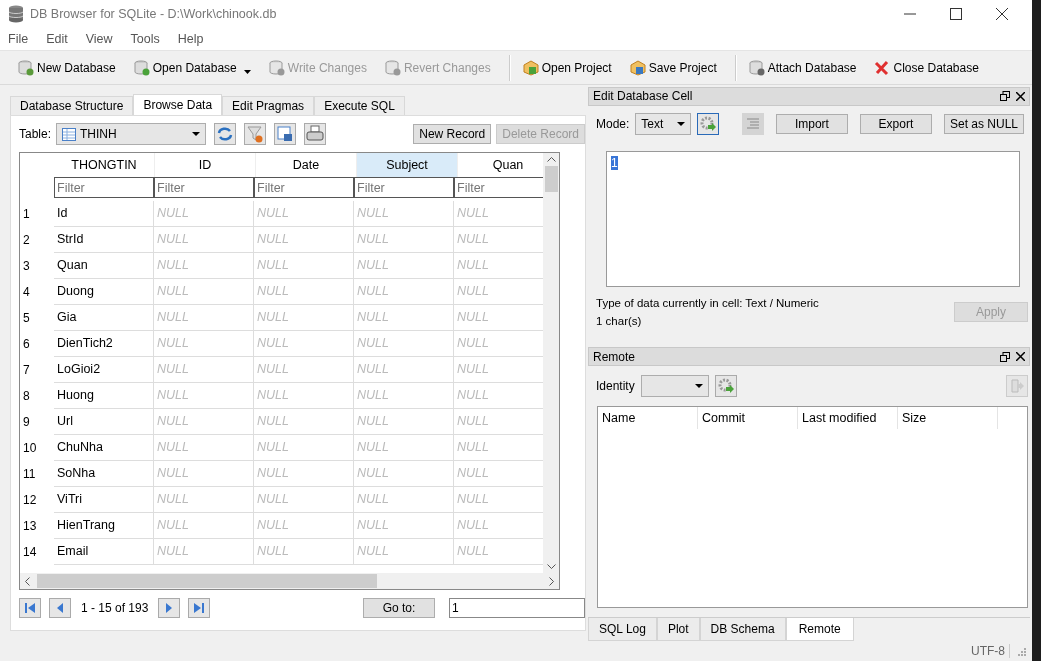  Describe the element at coordinates (247, 71) in the screenshot. I see `caret-icon` at that location.